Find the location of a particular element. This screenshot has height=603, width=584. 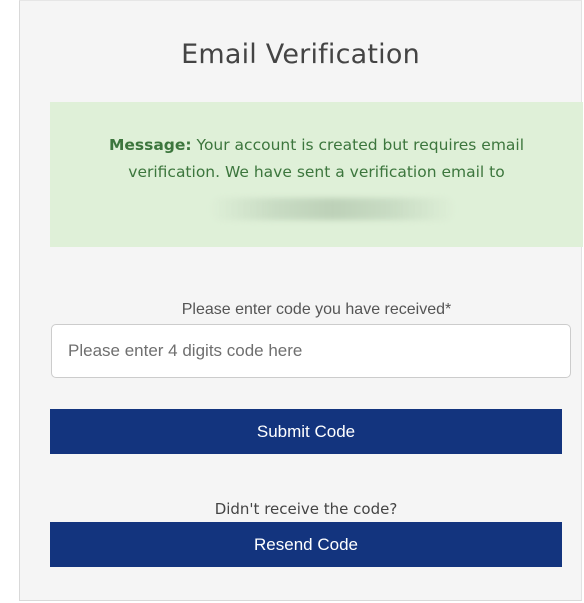

resend-prompt: Didn't receive the code? is located at coordinates (306, 509).